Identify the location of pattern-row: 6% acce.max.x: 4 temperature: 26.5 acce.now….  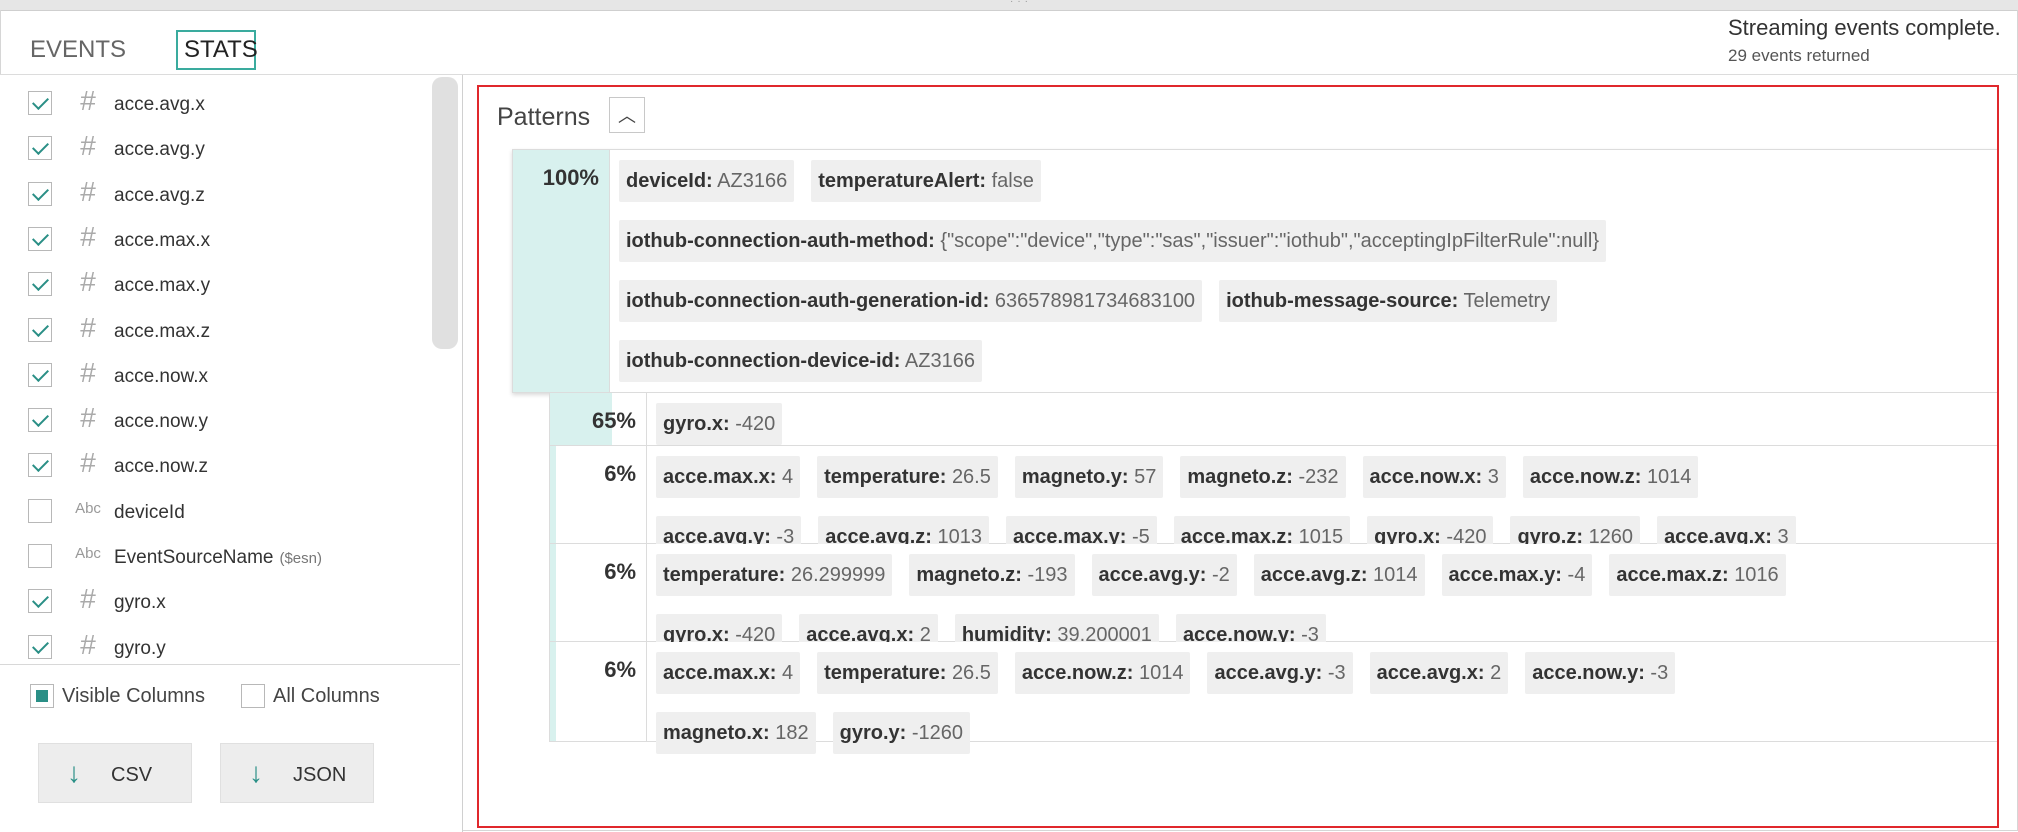
(1273, 698).